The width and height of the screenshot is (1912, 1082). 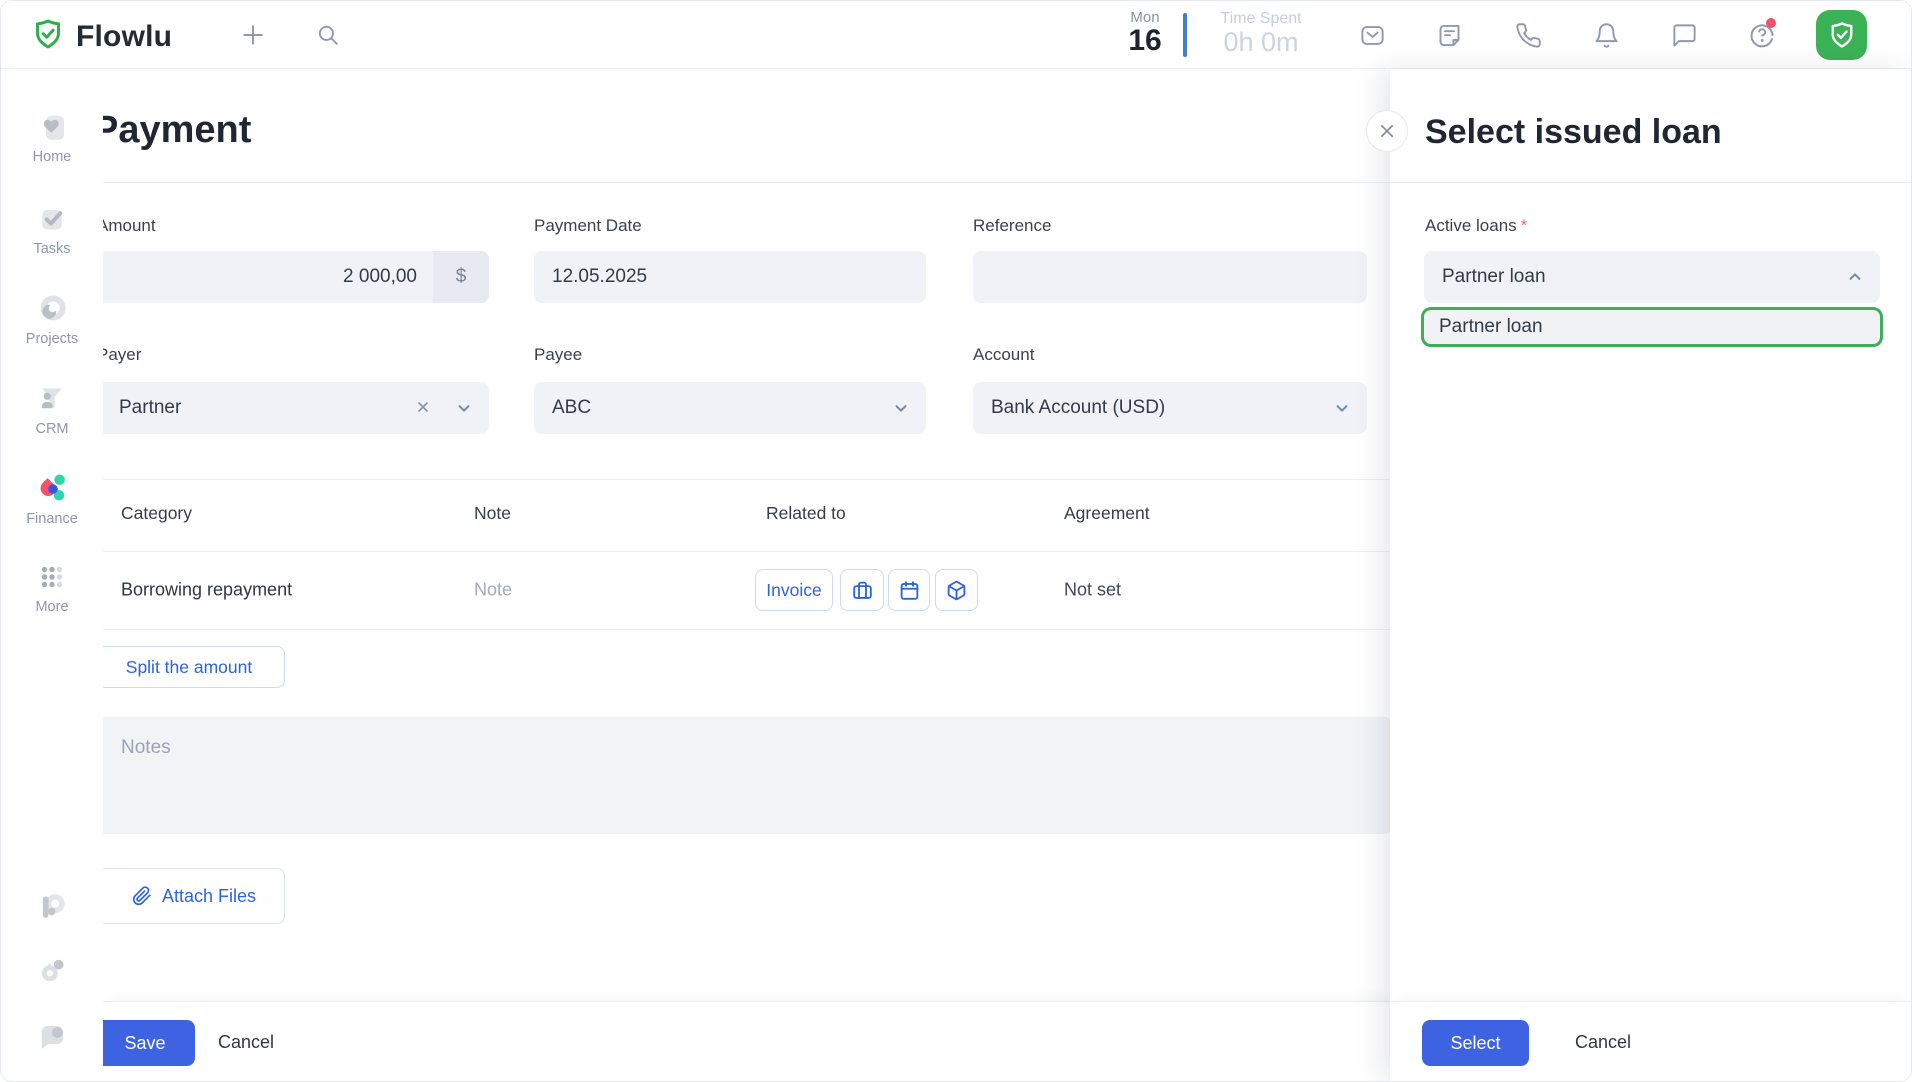 What do you see at coordinates (956, 35) in the screenshot?
I see `top-bar: Flowlu Mon 16 Time Spent 0h 0m` at bounding box center [956, 35].